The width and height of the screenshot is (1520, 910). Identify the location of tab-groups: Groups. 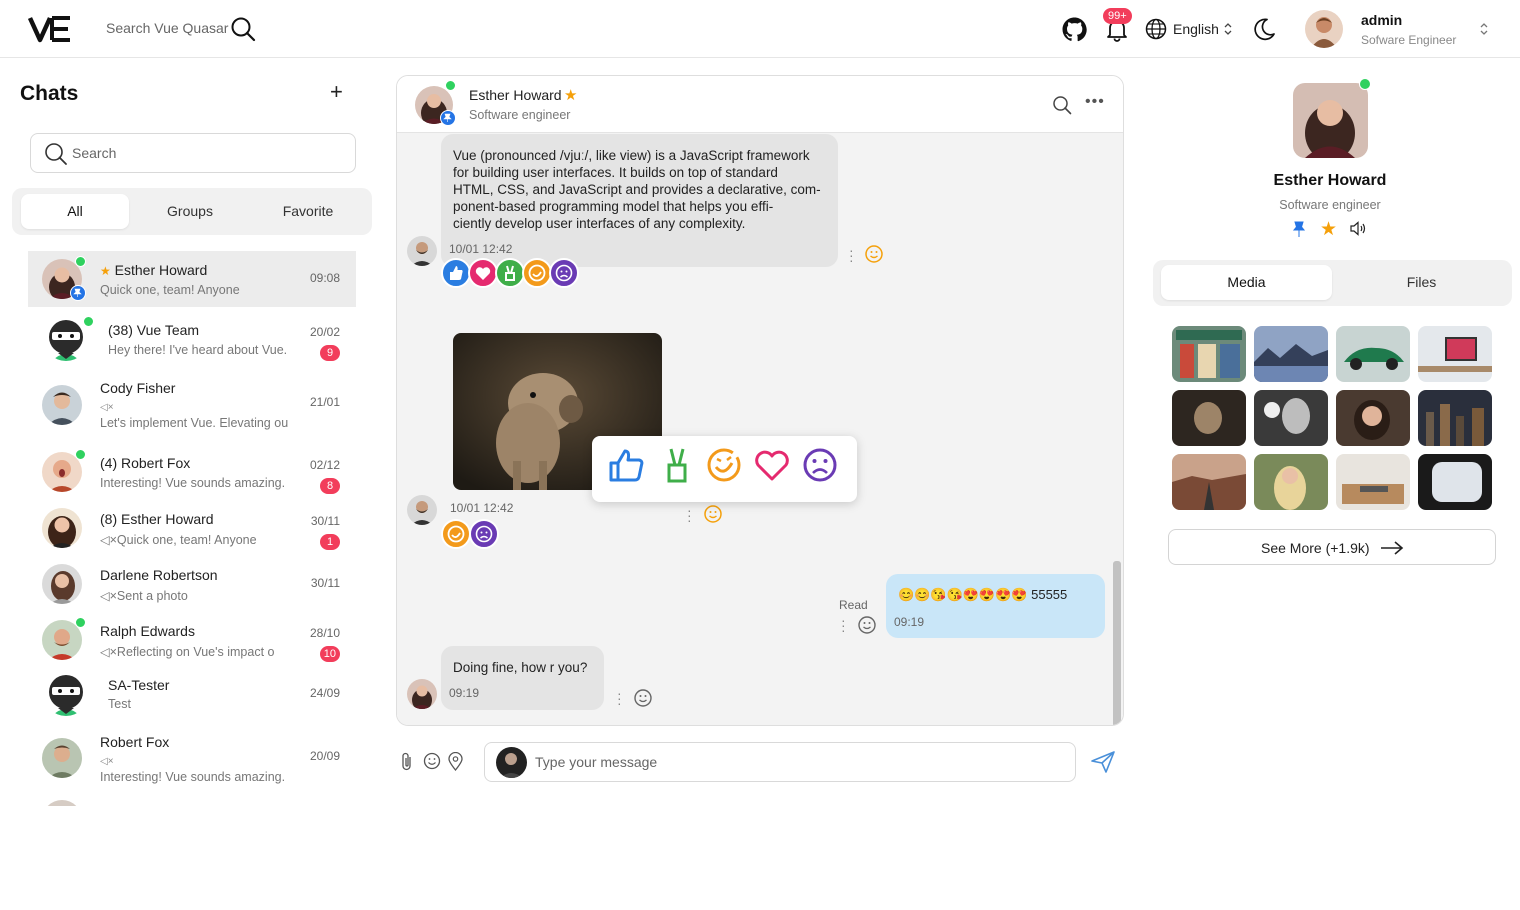
(190, 211).